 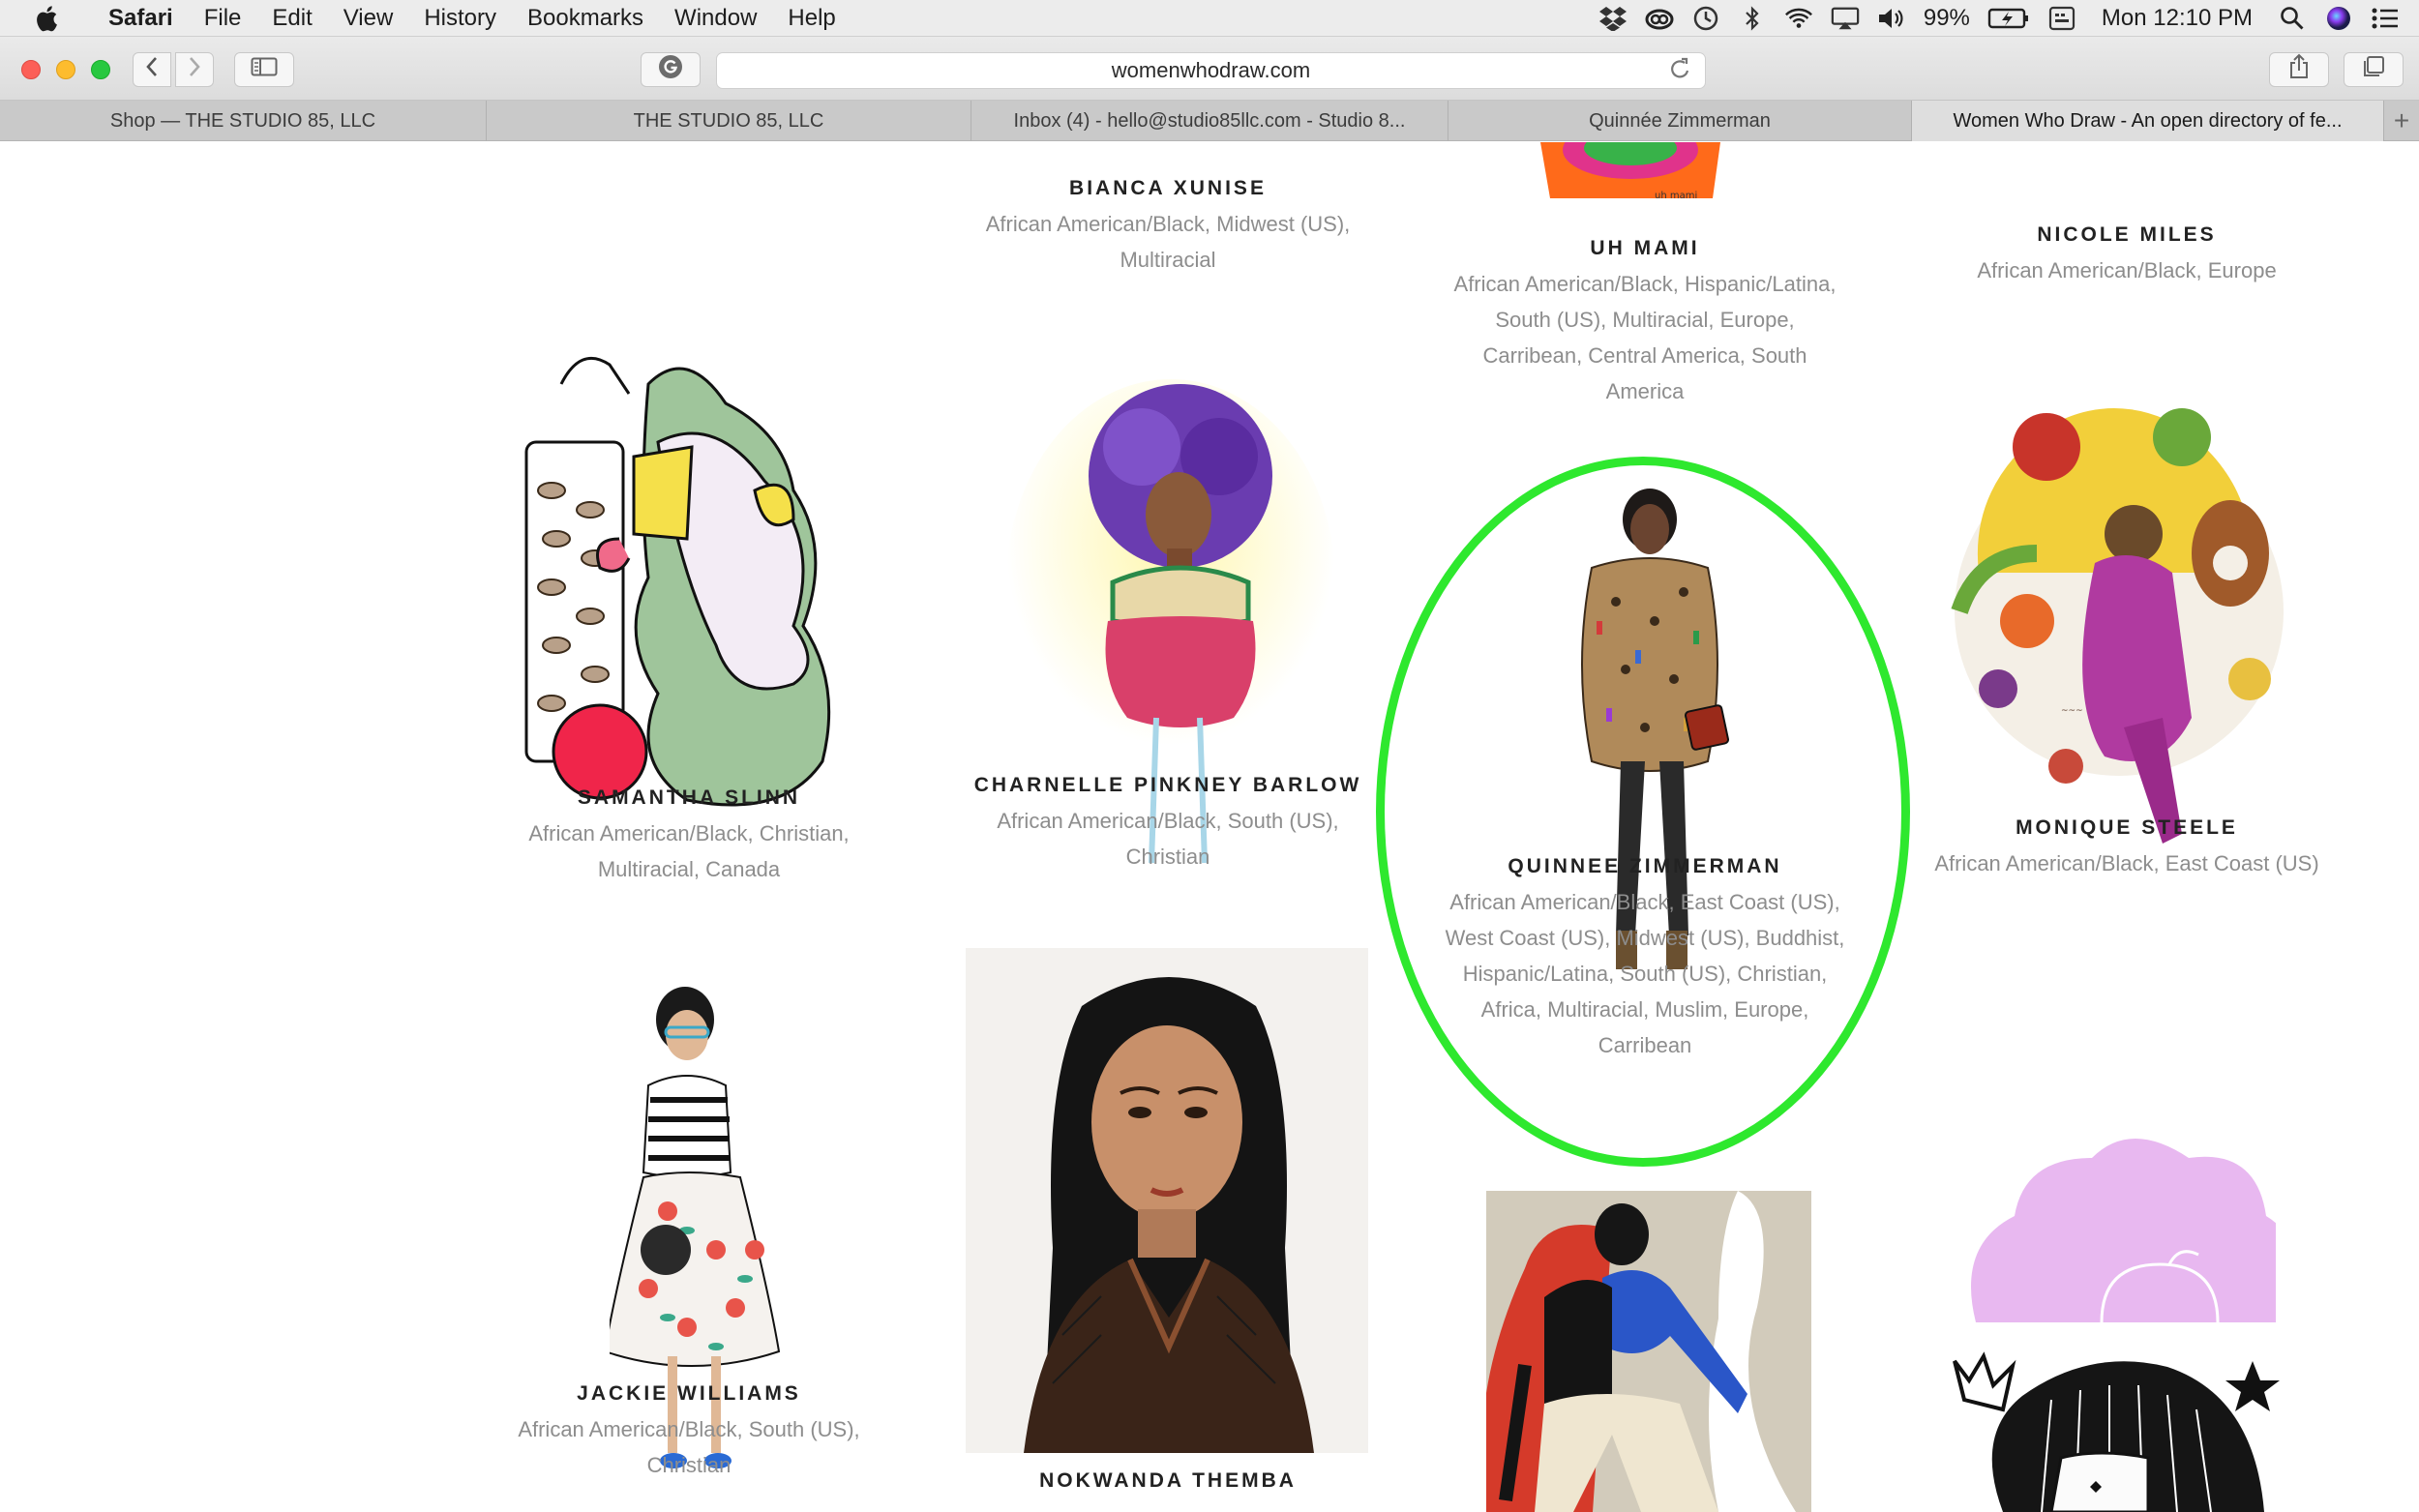 I want to click on reload-icon, so click(x=1679, y=73).